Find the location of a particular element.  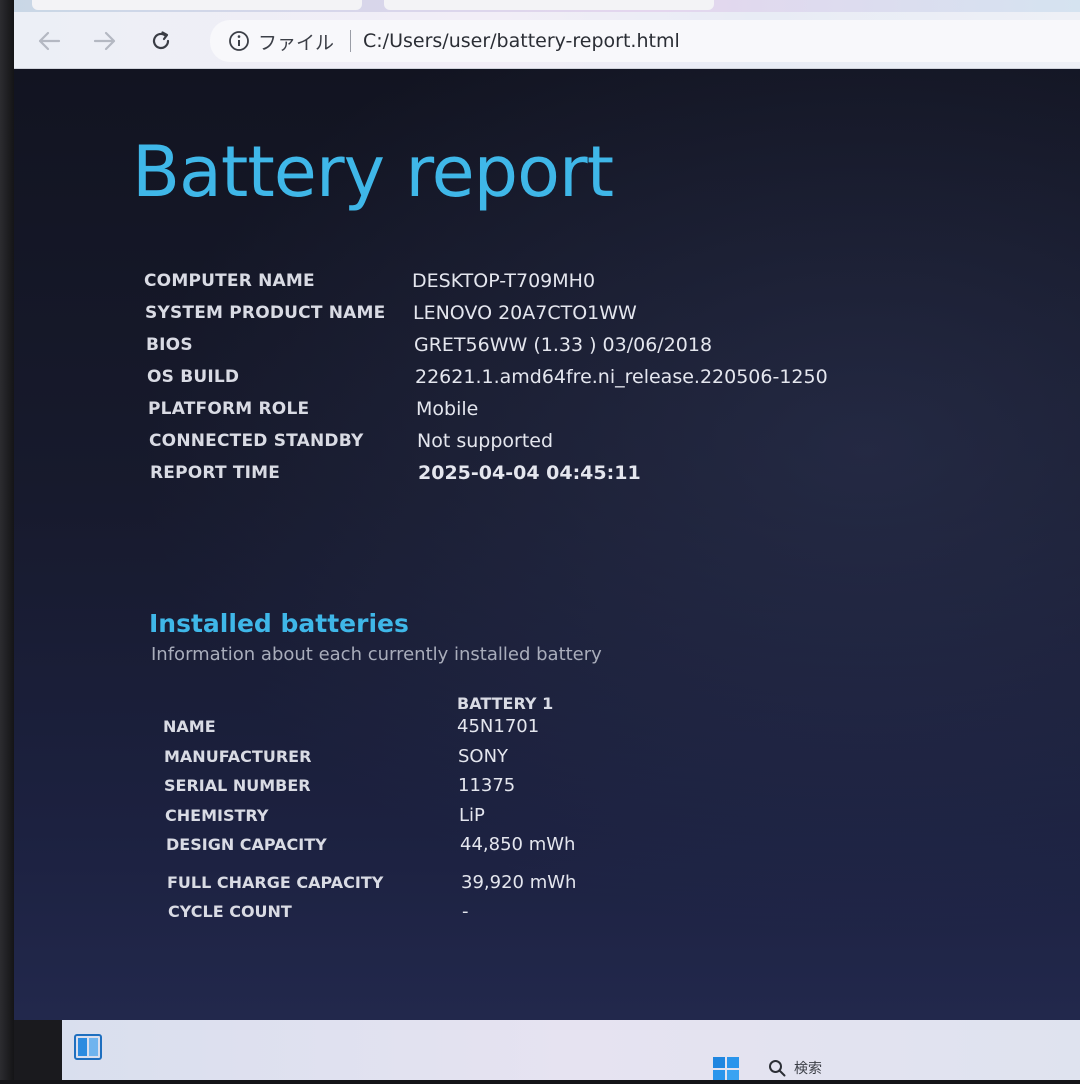

system-info-row: CONNECTED STANDBY Not supported is located at coordinates (499, 446).